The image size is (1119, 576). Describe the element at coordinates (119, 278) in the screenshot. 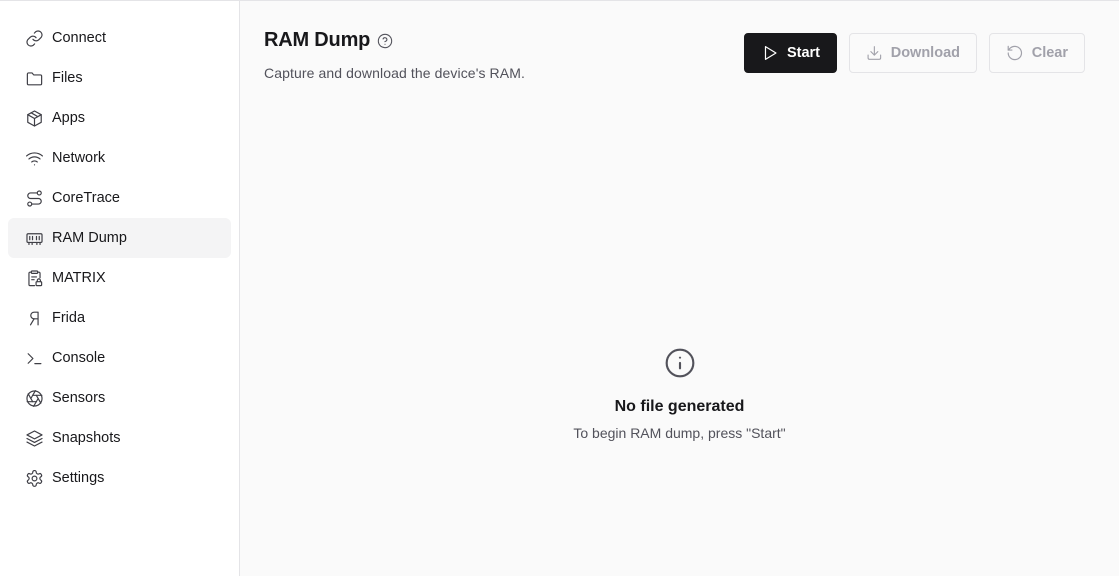

I see `sidebar-item-matrix: MATRIX` at that location.